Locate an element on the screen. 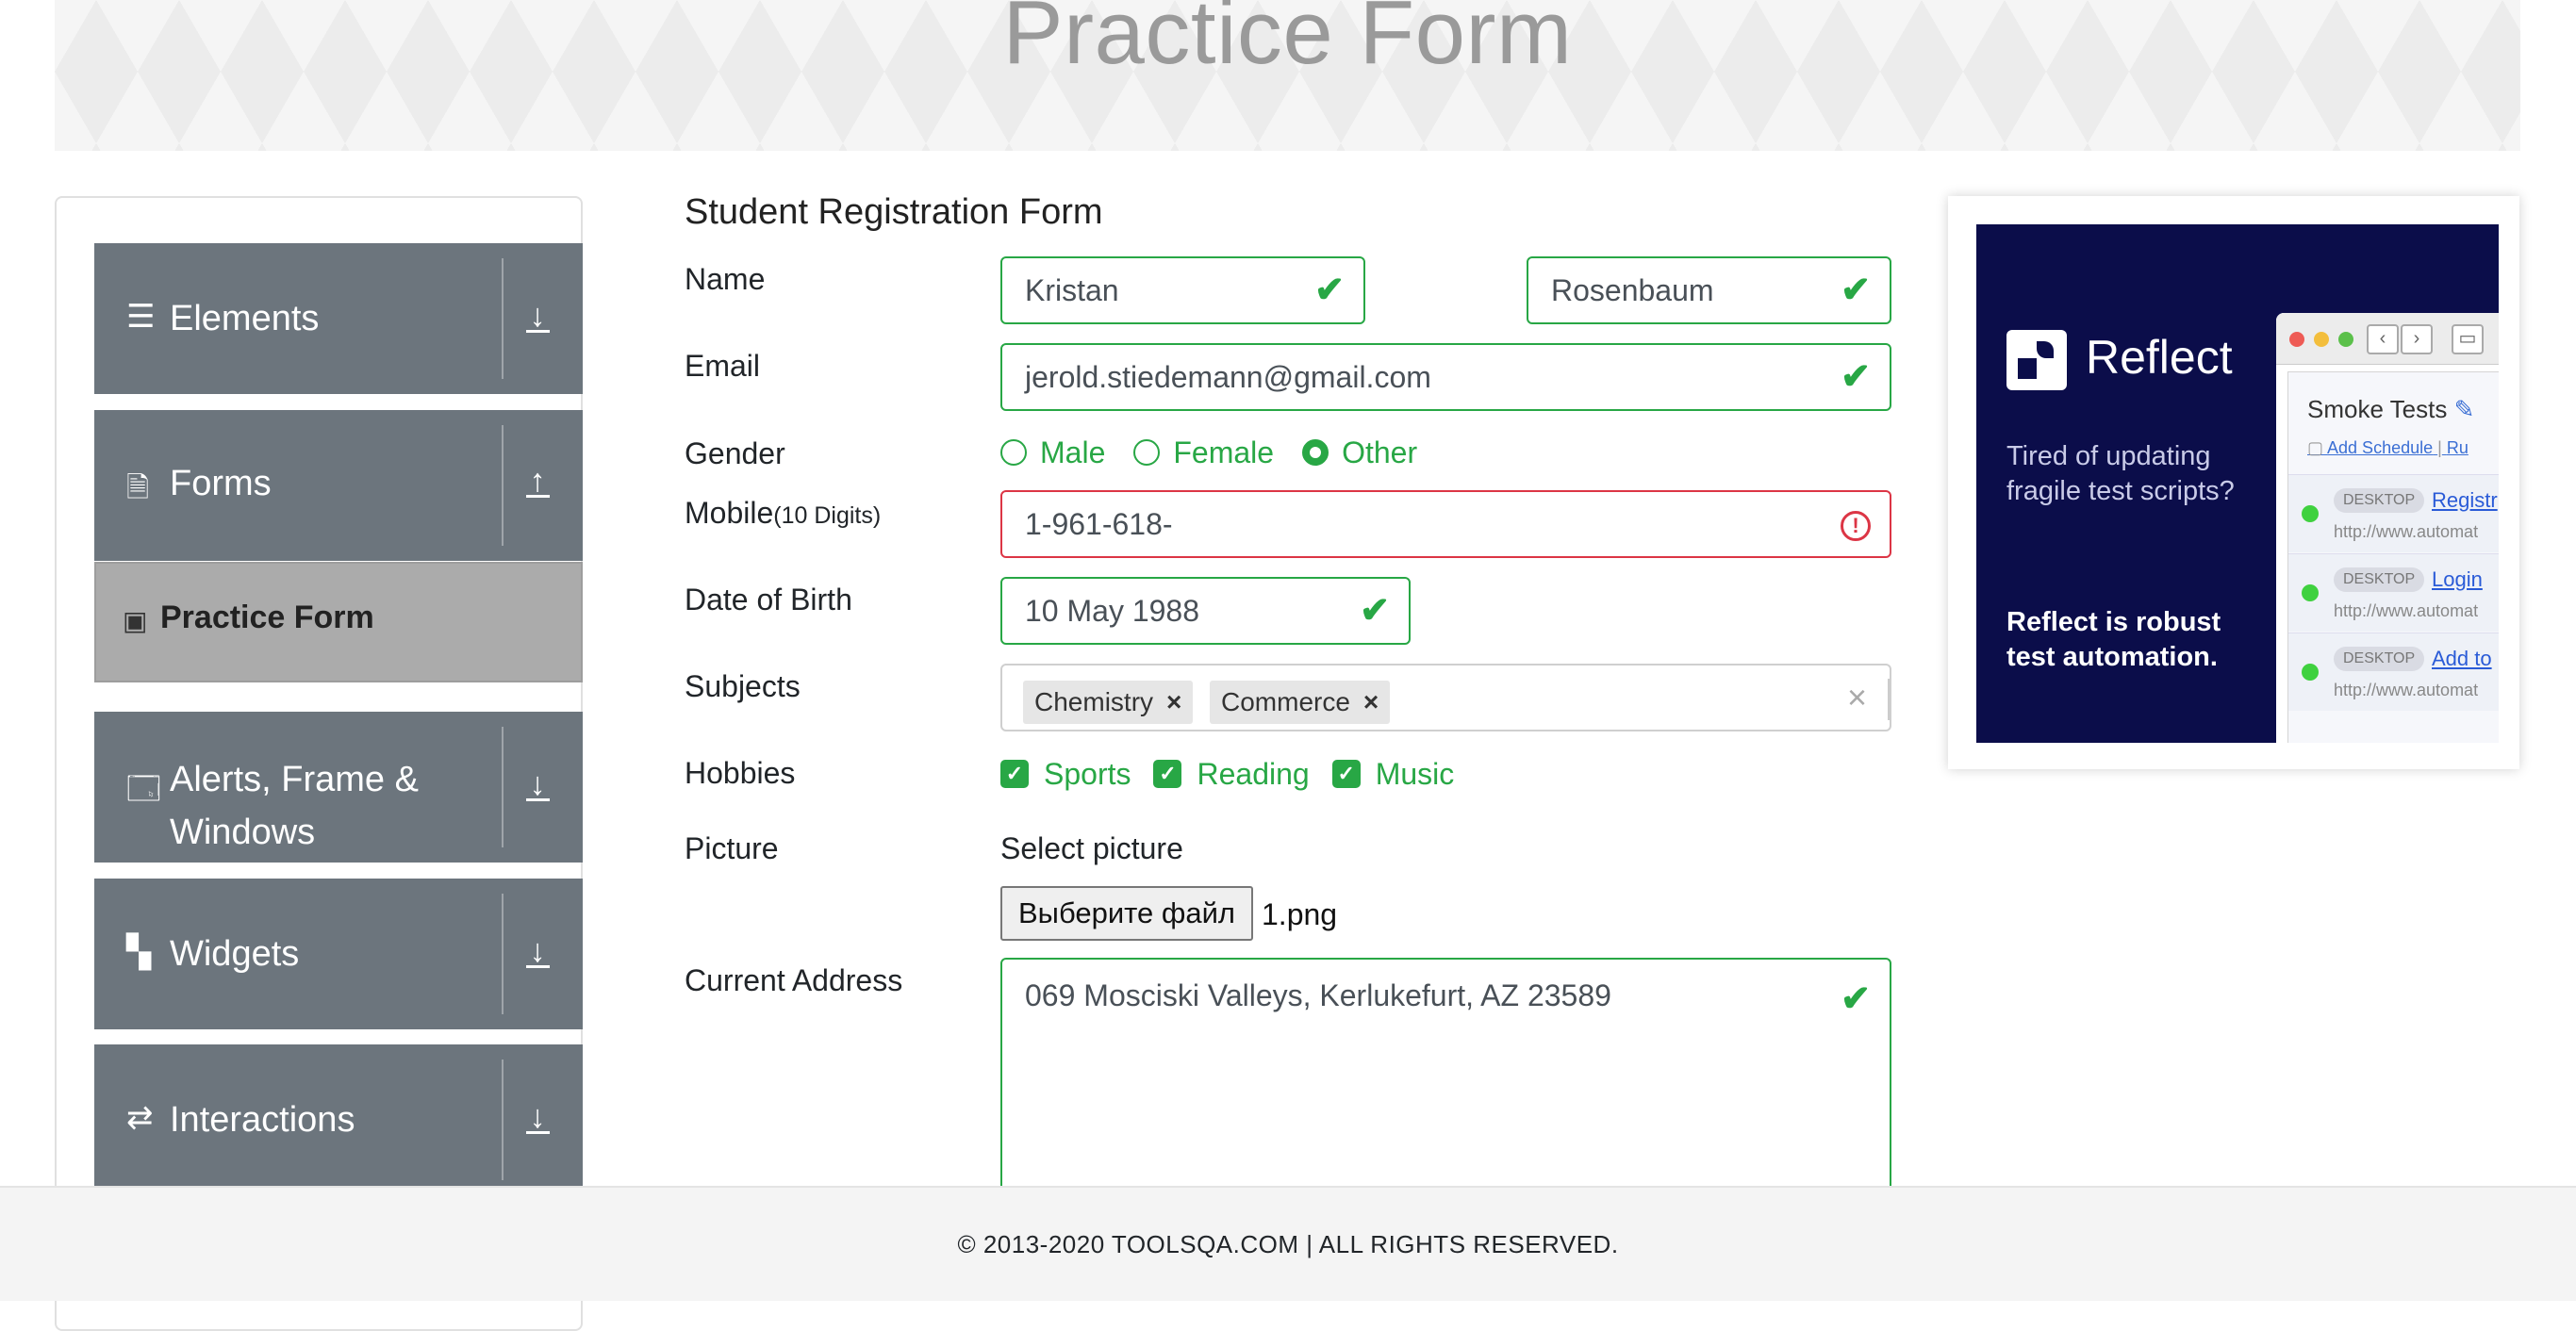  sidebar-group-label: Interactions is located at coordinates (262, 1120).